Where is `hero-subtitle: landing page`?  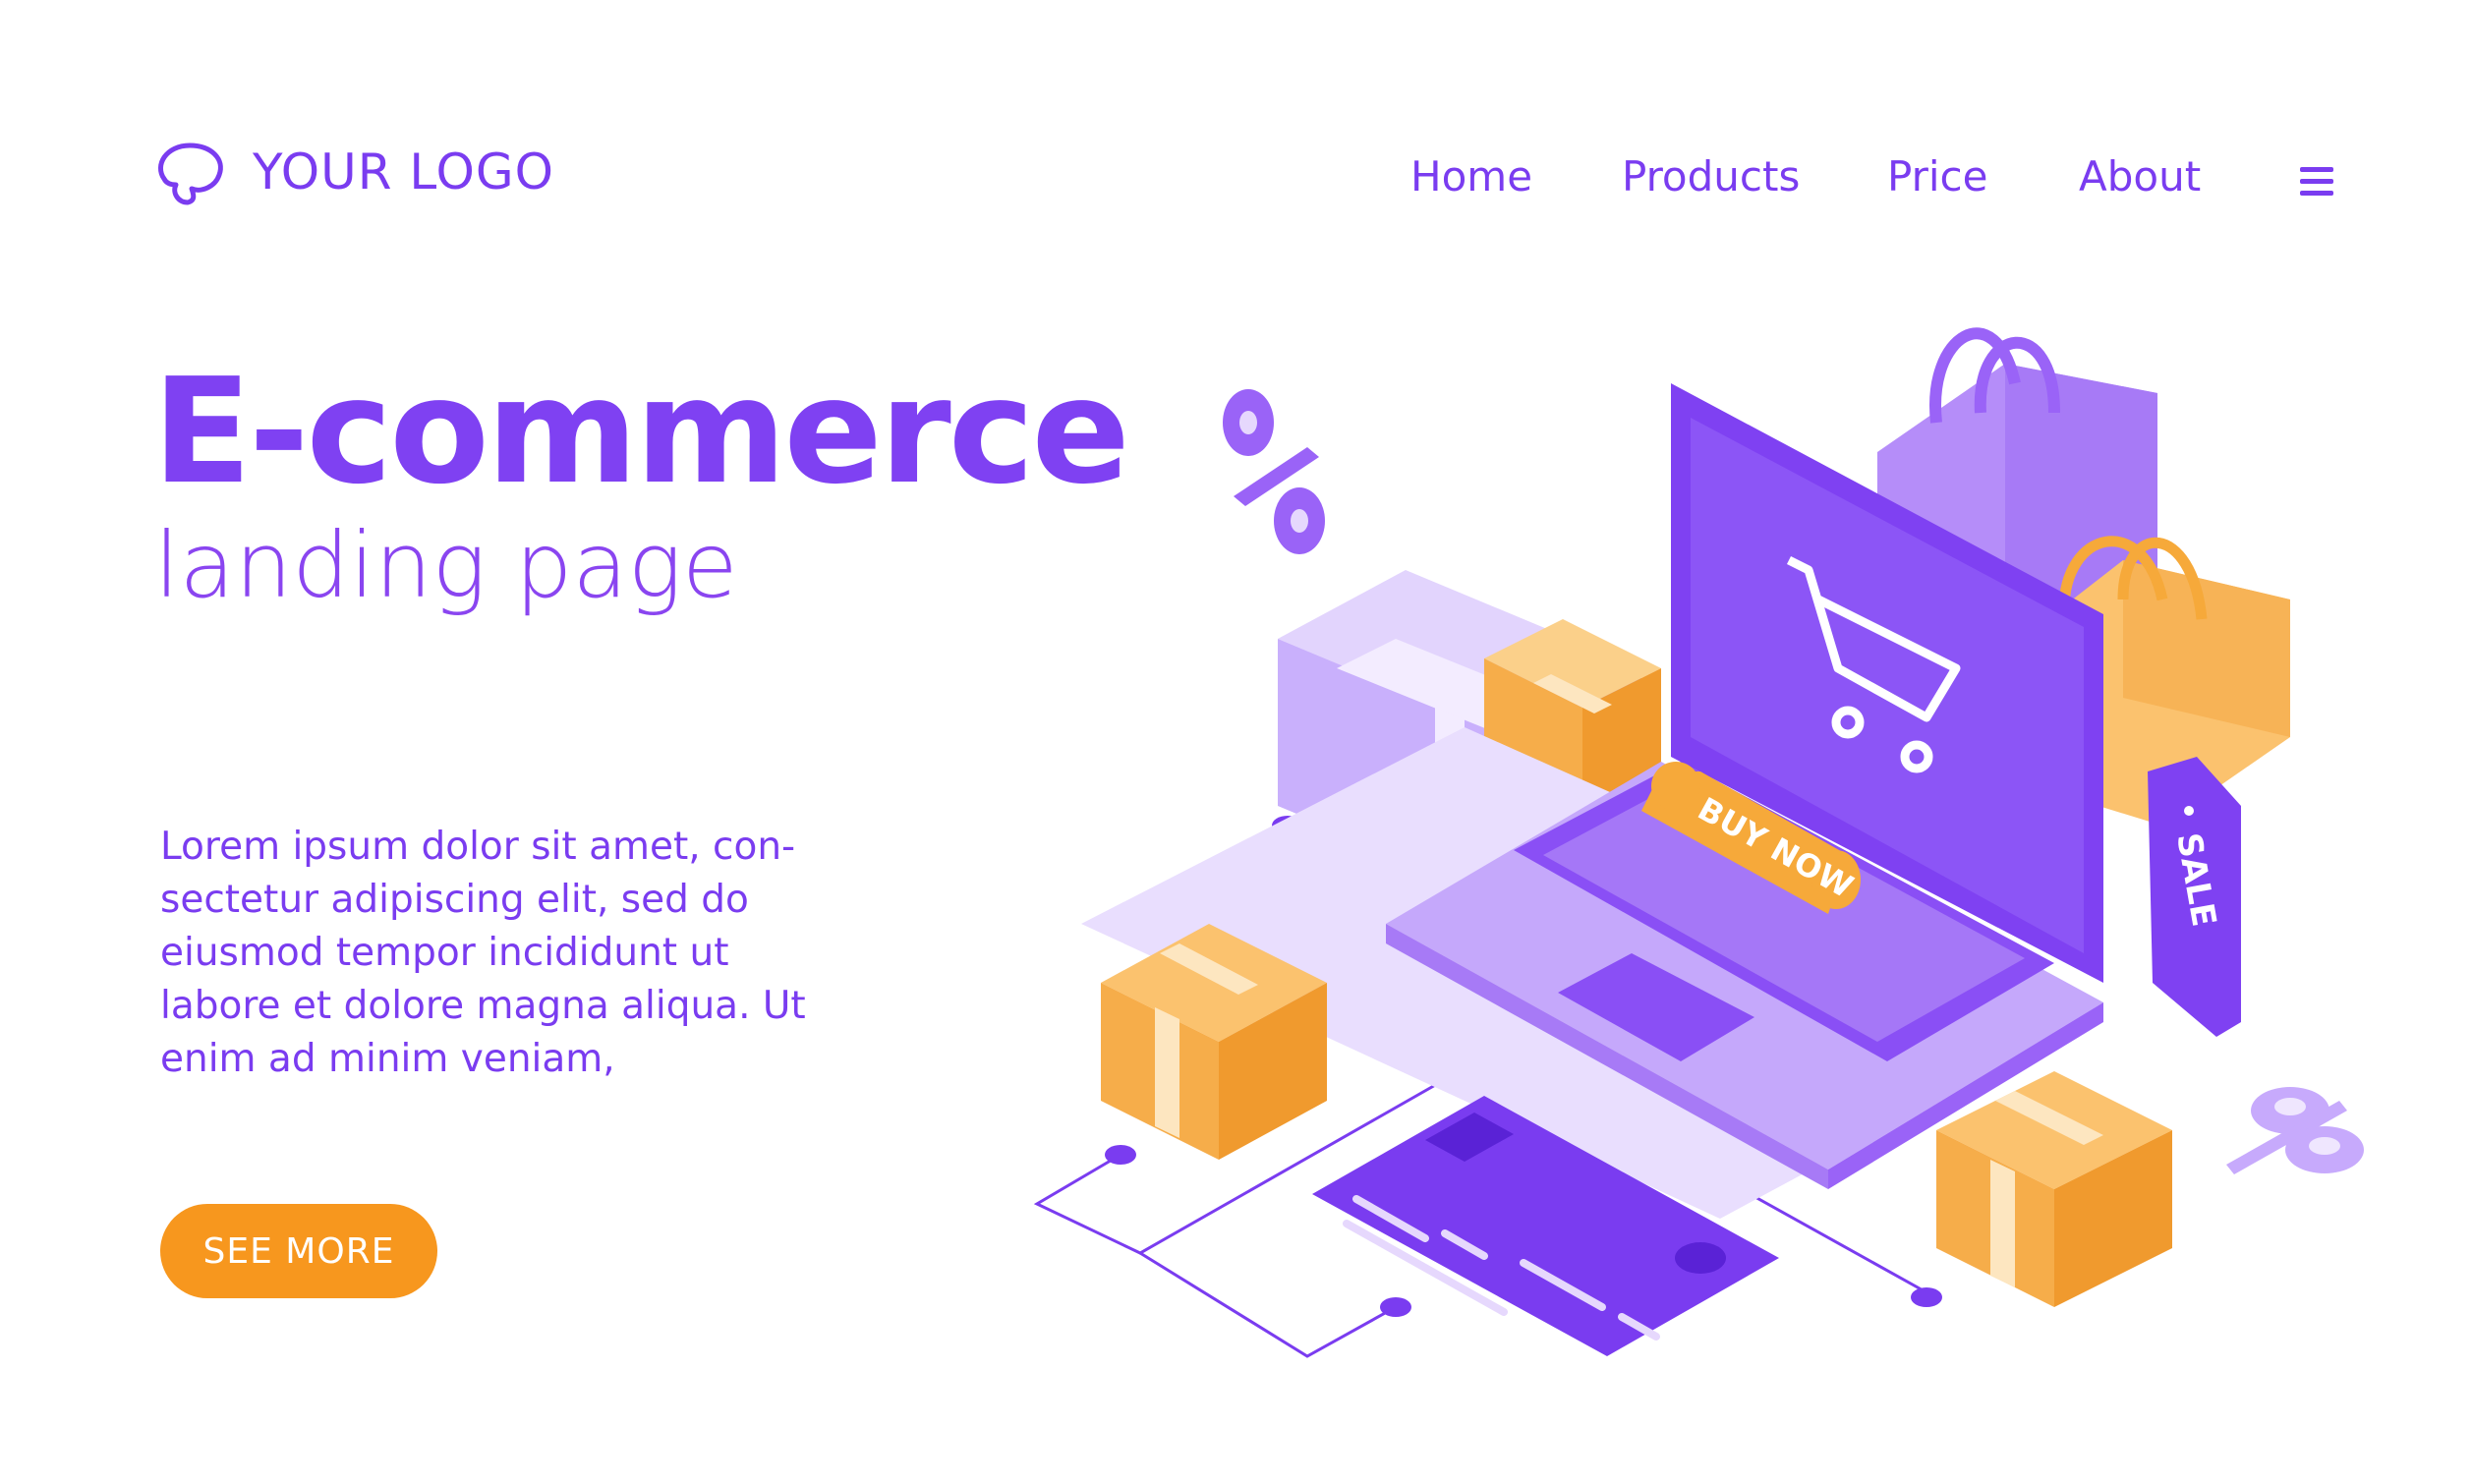 hero-subtitle: landing page is located at coordinates (446, 565).